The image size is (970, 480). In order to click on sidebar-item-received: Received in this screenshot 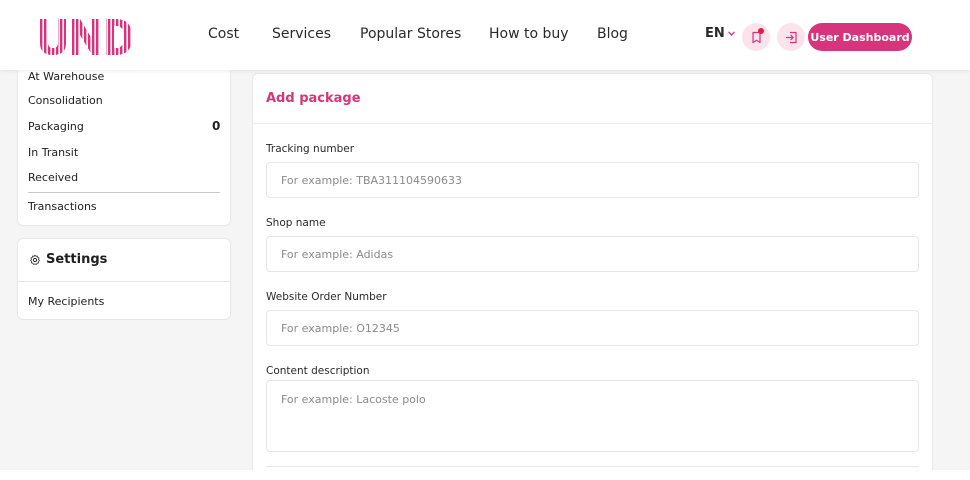, I will do `click(53, 177)`.